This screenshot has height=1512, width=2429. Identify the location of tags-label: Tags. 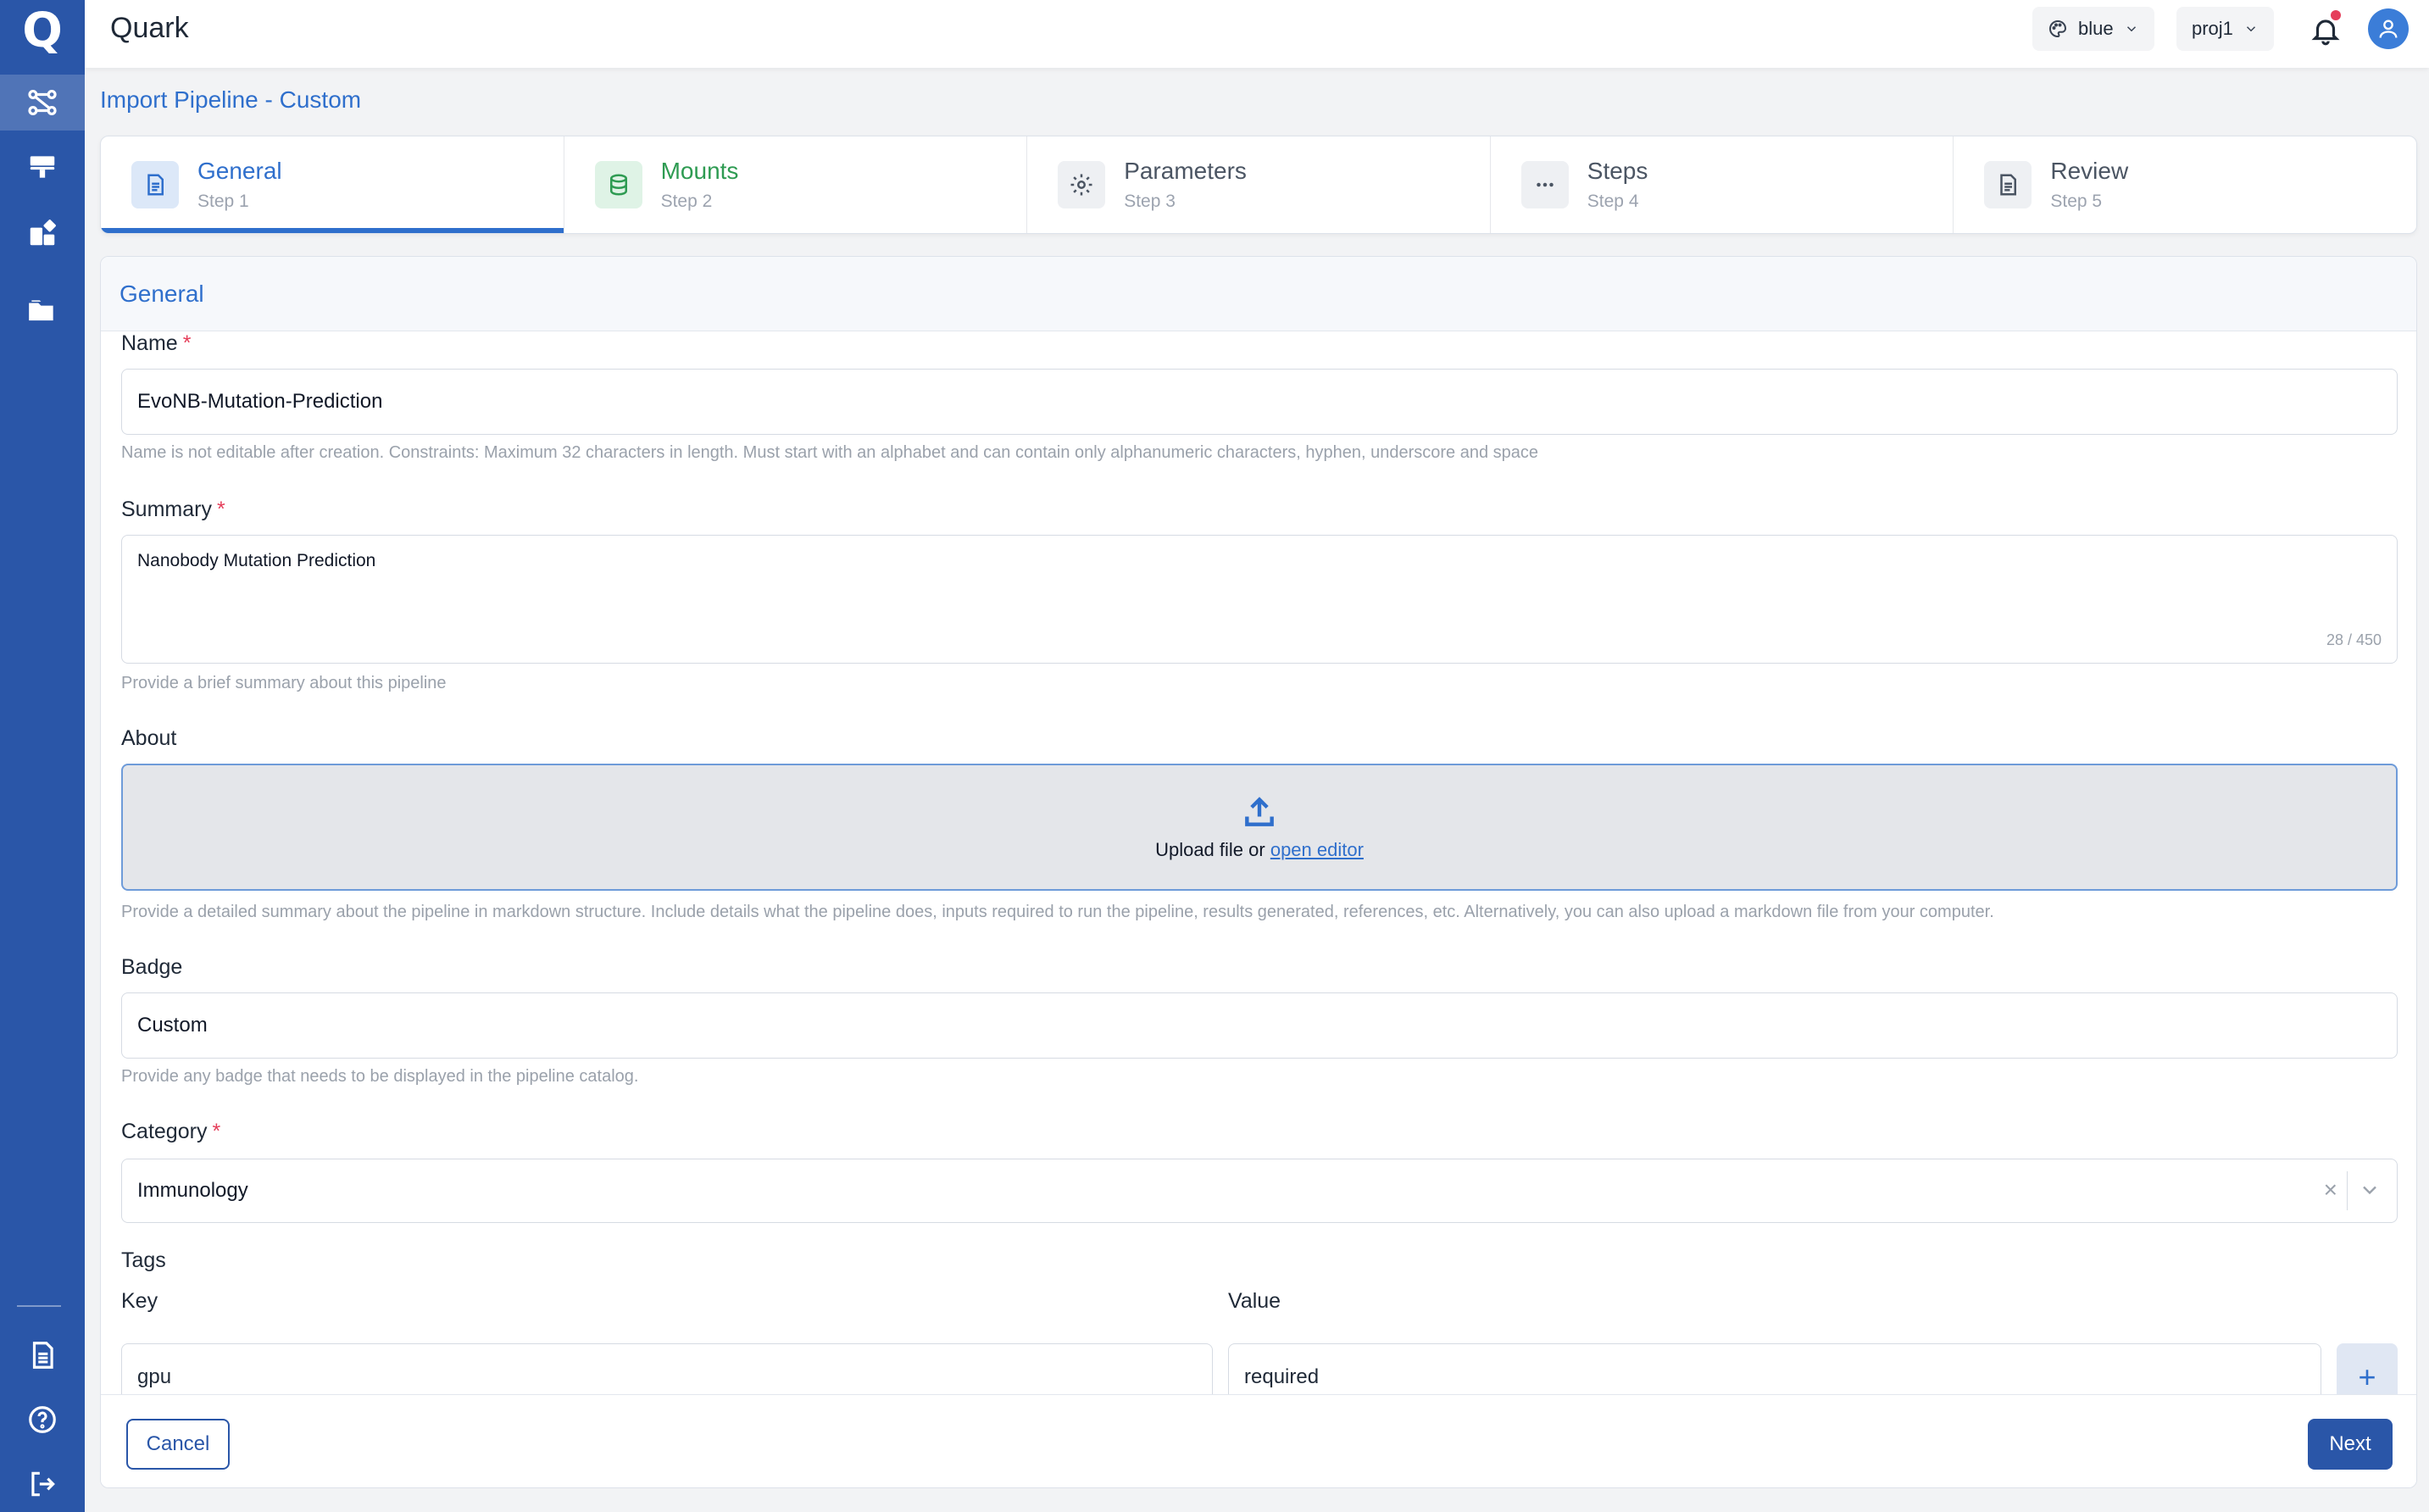
(143, 1260).